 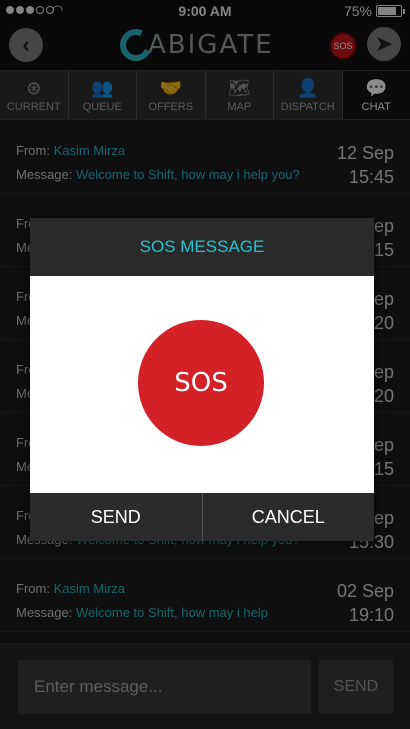 What do you see at coordinates (116, 517) in the screenshot?
I see `sos-send-button: SEND` at bounding box center [116, 517].